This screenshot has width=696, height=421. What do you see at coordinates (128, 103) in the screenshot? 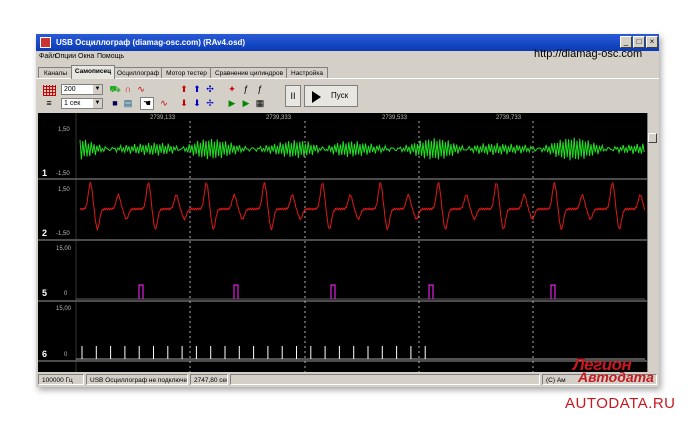
I see `print-icon: ▤` at bounding box center [128, 103].